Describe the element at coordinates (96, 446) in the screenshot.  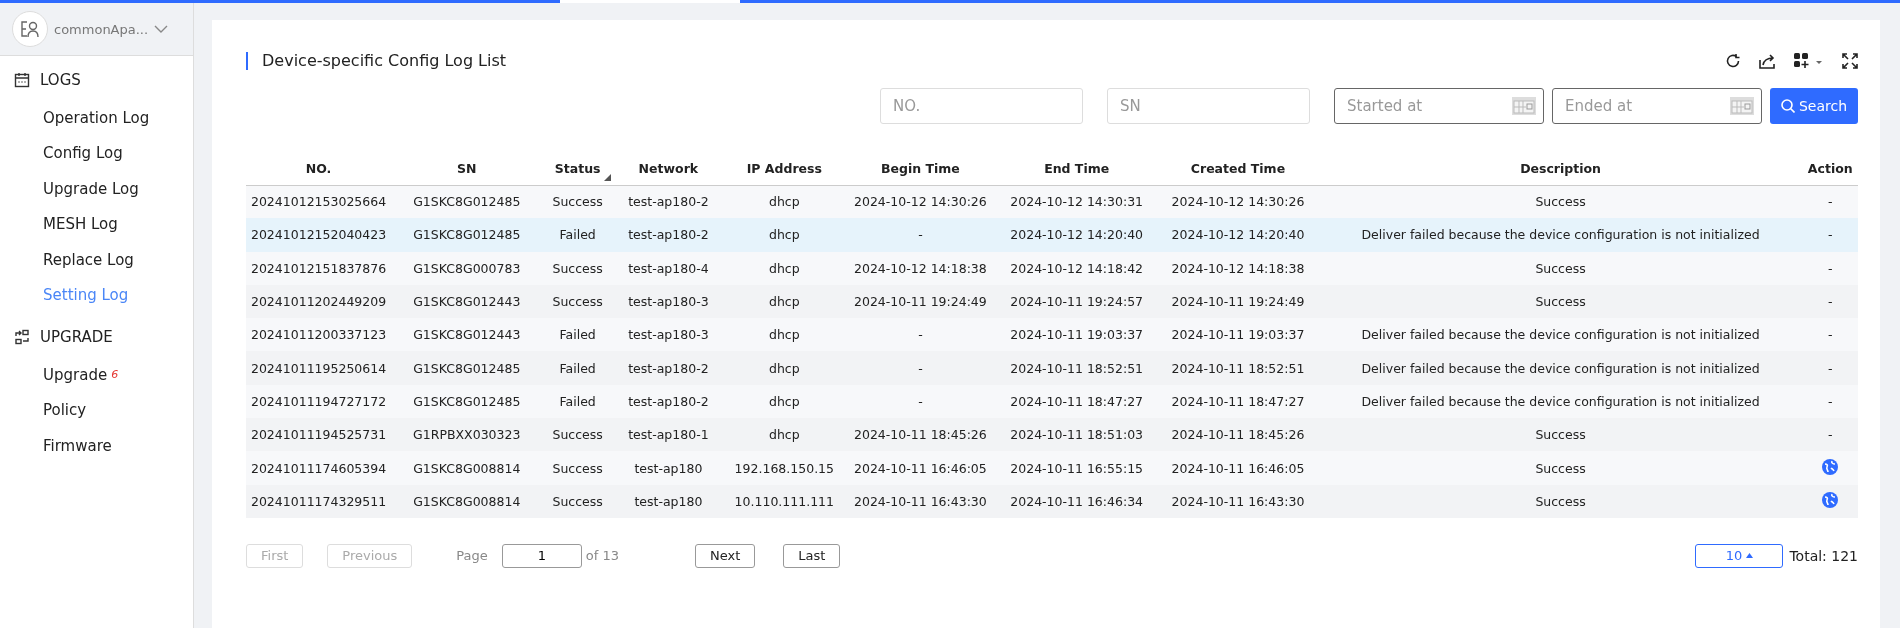
I see `menu-item: Firmware` at that location.